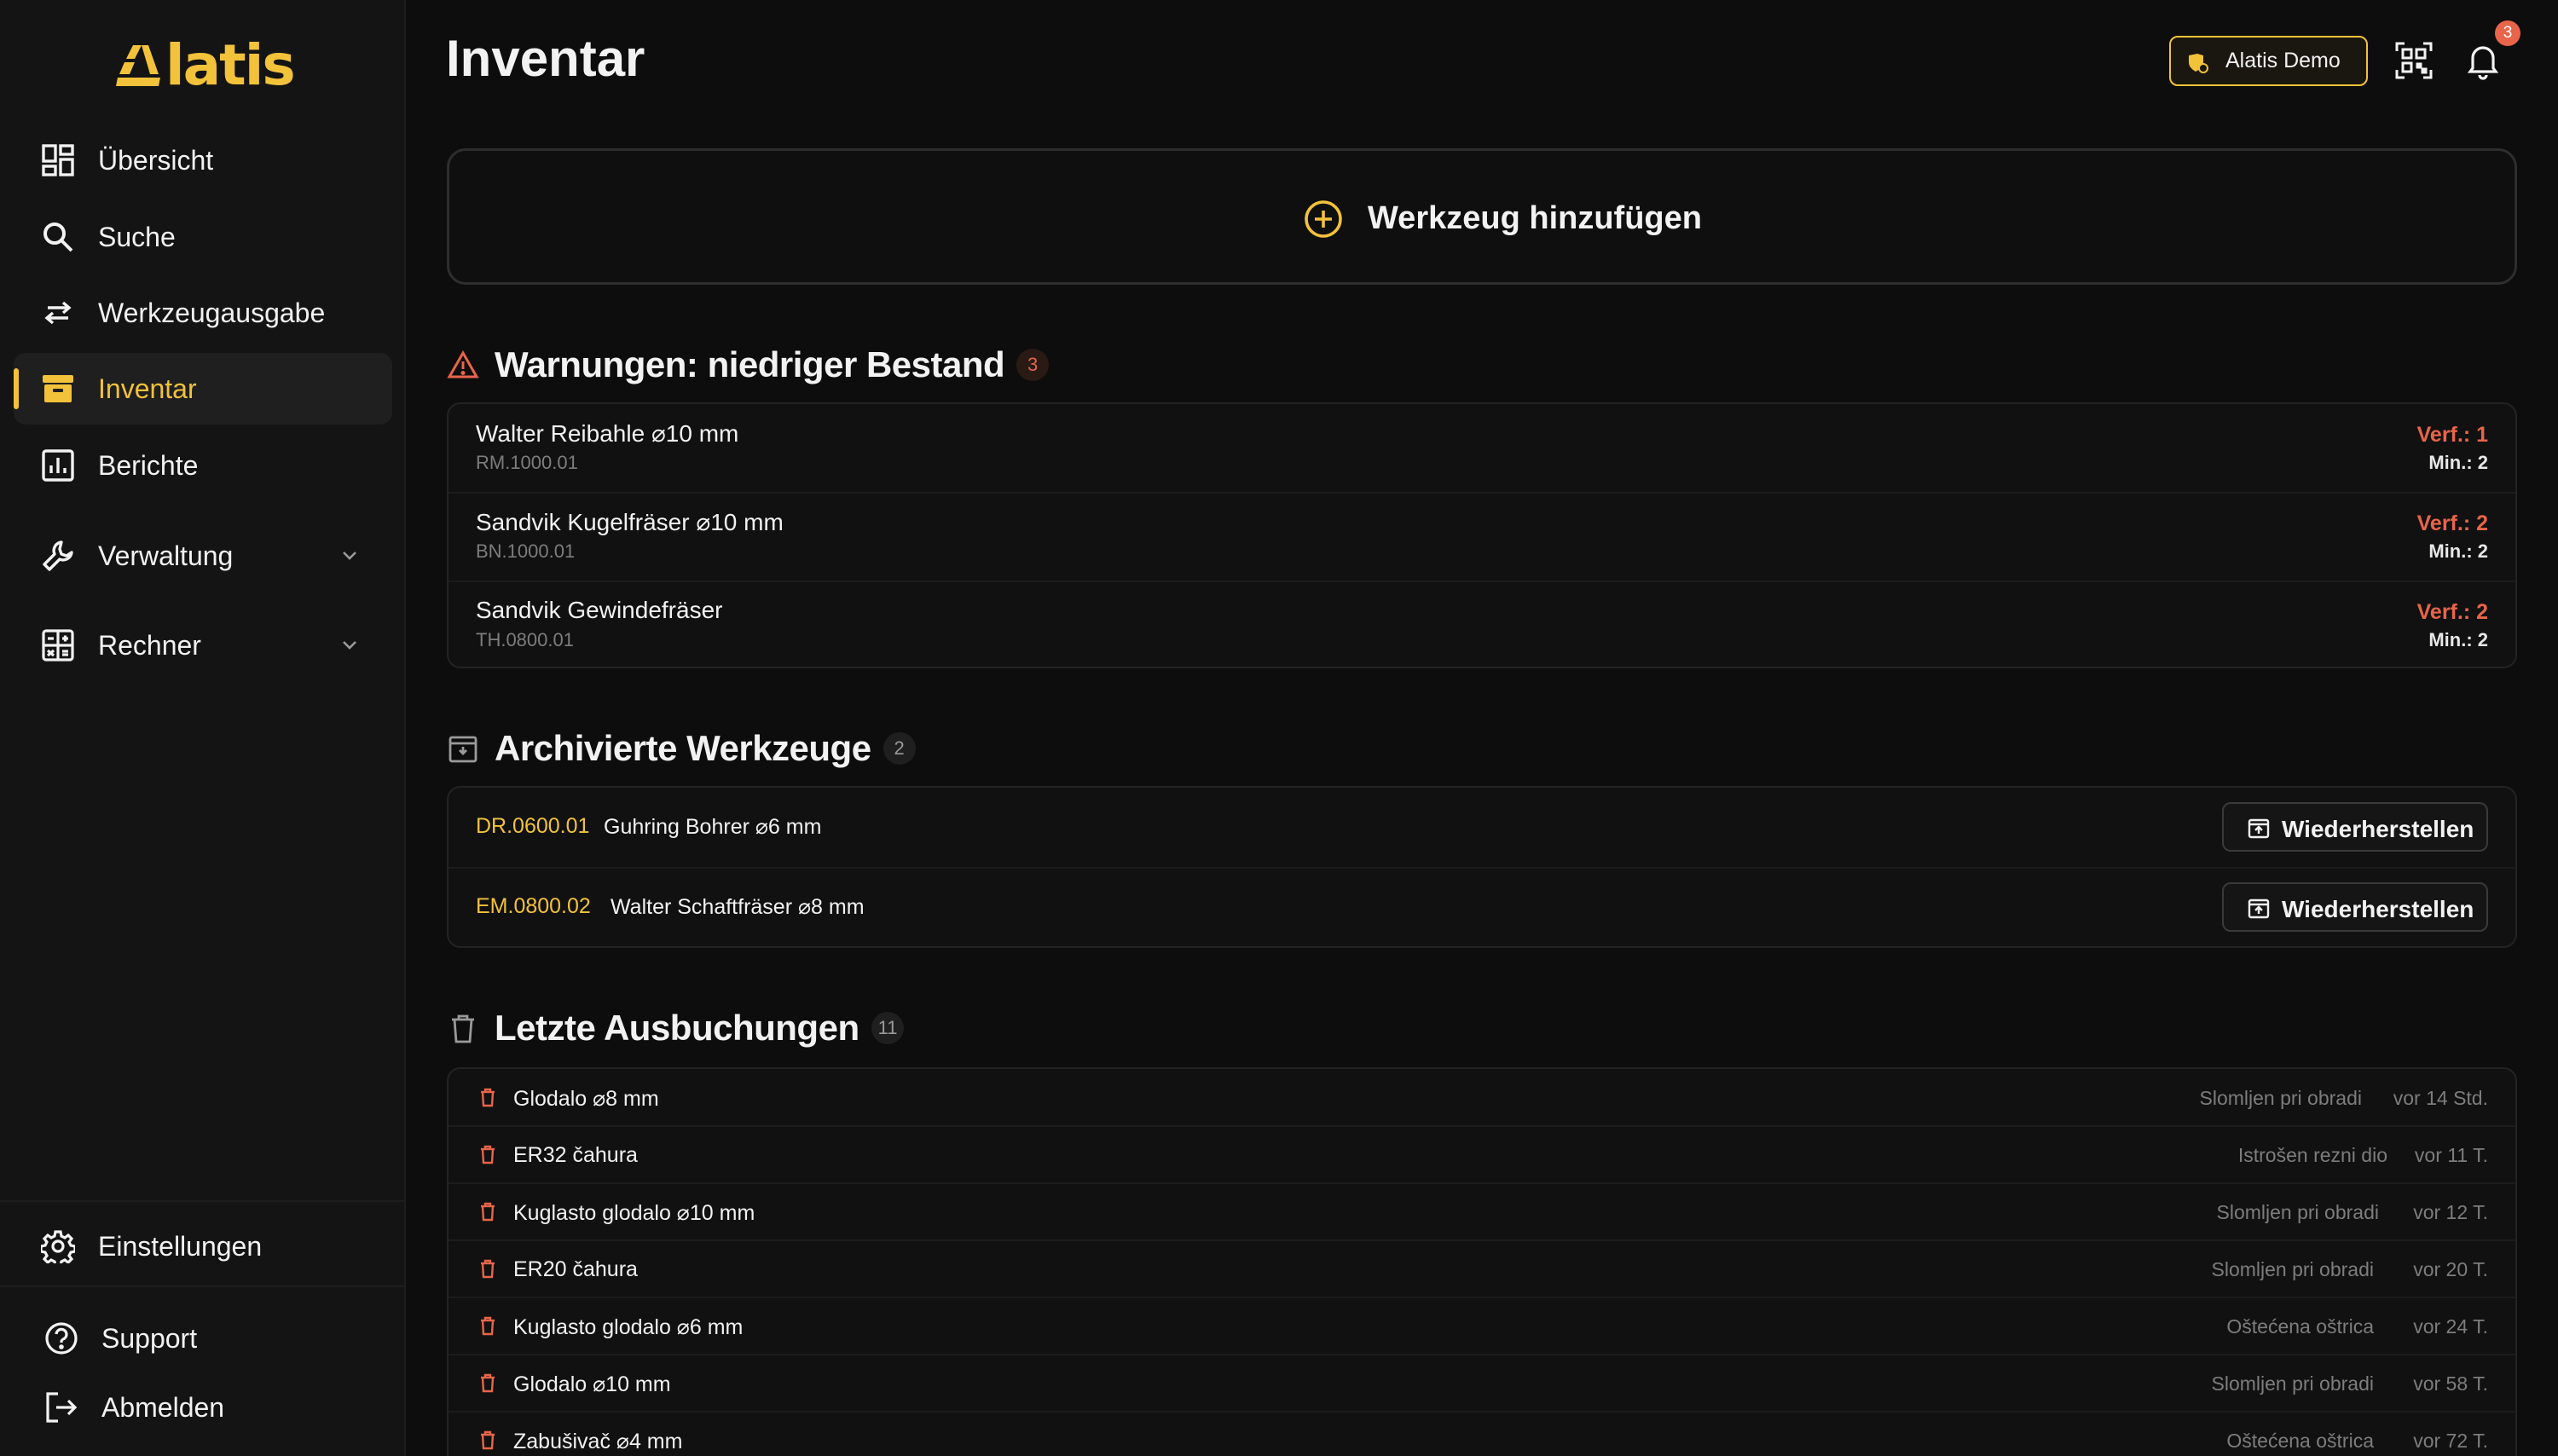 Image resolution: width=2558 pixels, height=1456 pixels. Describe the element at coordinates (2450, 1441) in the screenshot. I see `checkout-item-time: vor 72 T.` at that location.